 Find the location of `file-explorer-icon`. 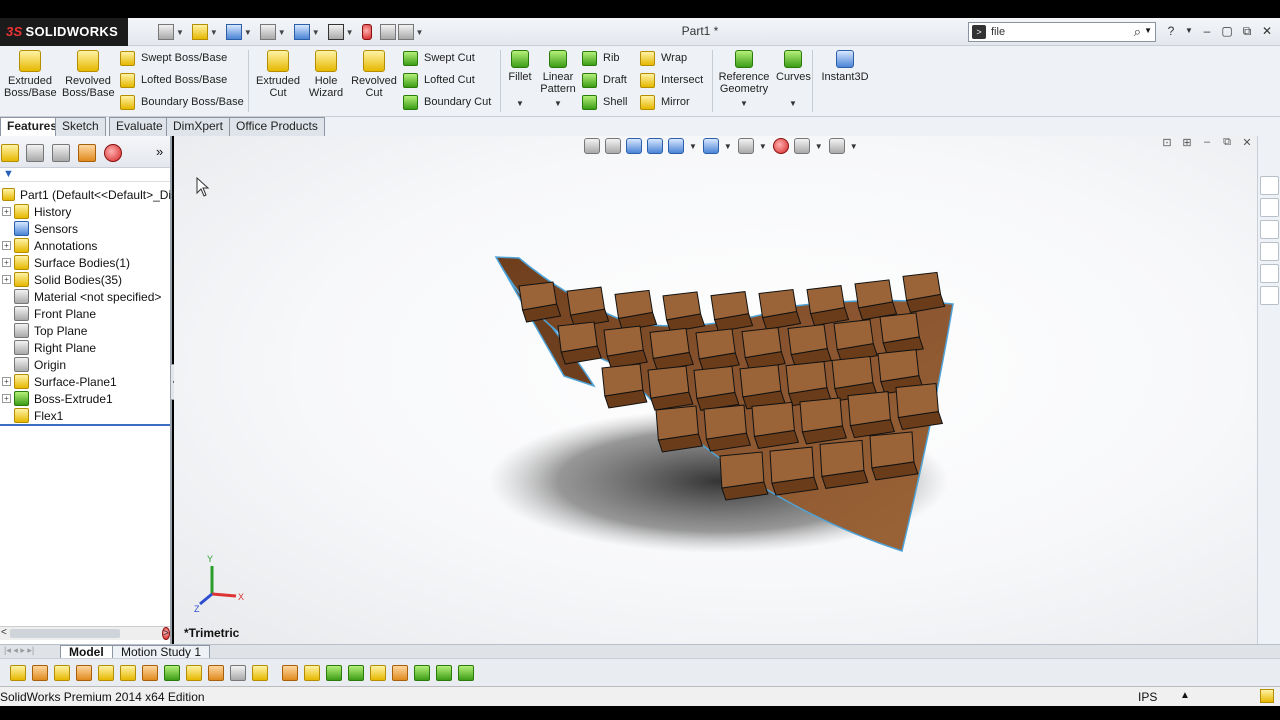

file-explorer-icon is located at coordinates (1269, 229).